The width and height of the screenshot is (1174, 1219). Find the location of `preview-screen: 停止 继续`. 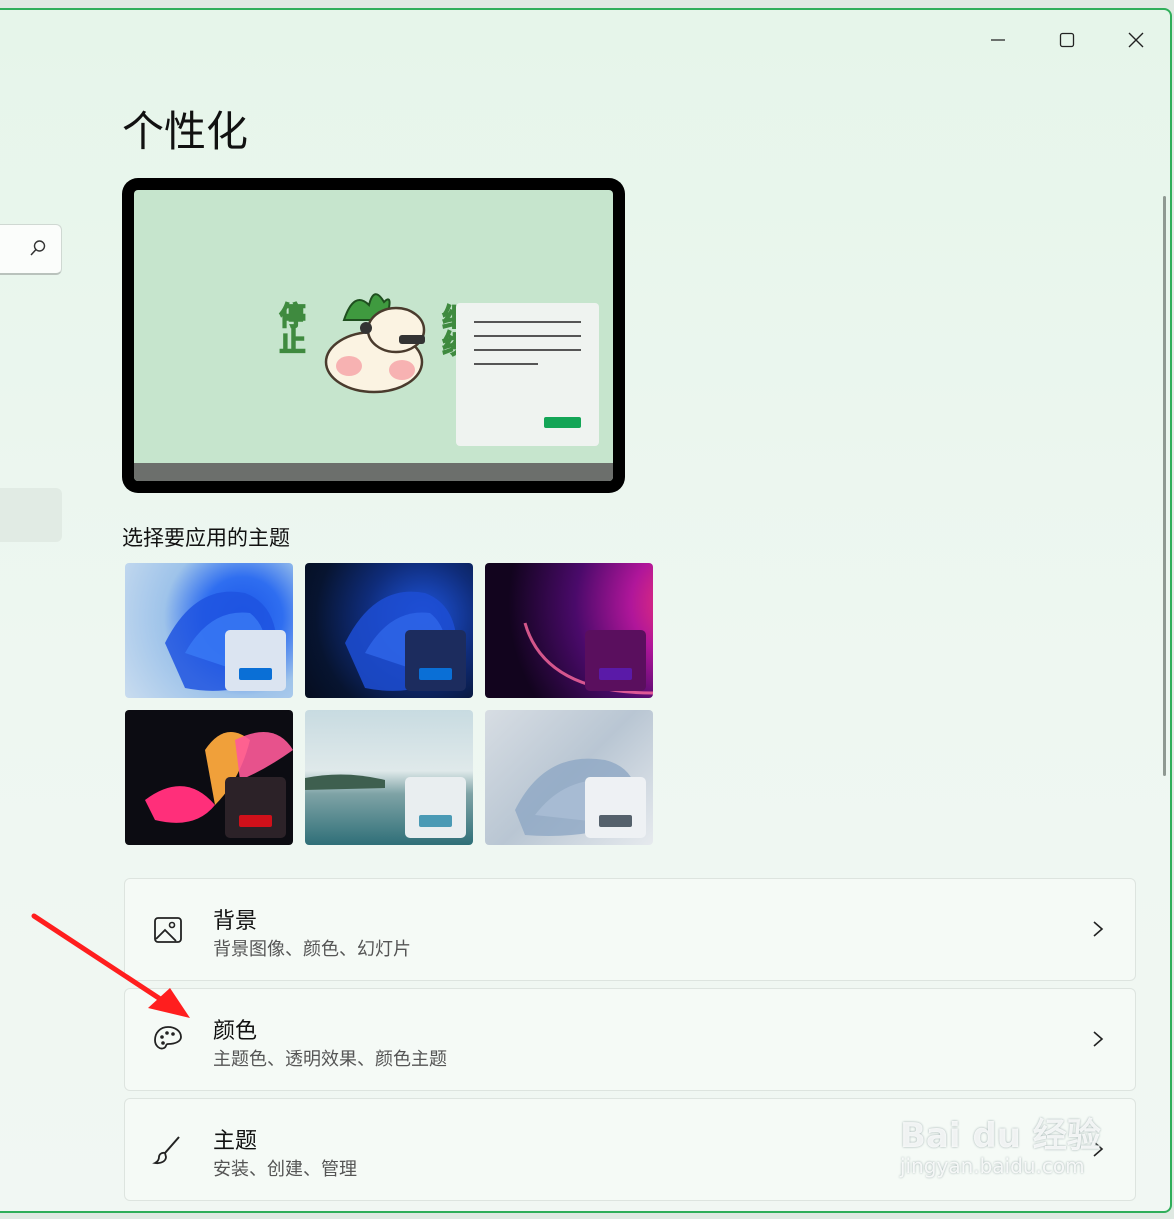

preview-screen: 停止 继续 is located at coordinates (373, 335).